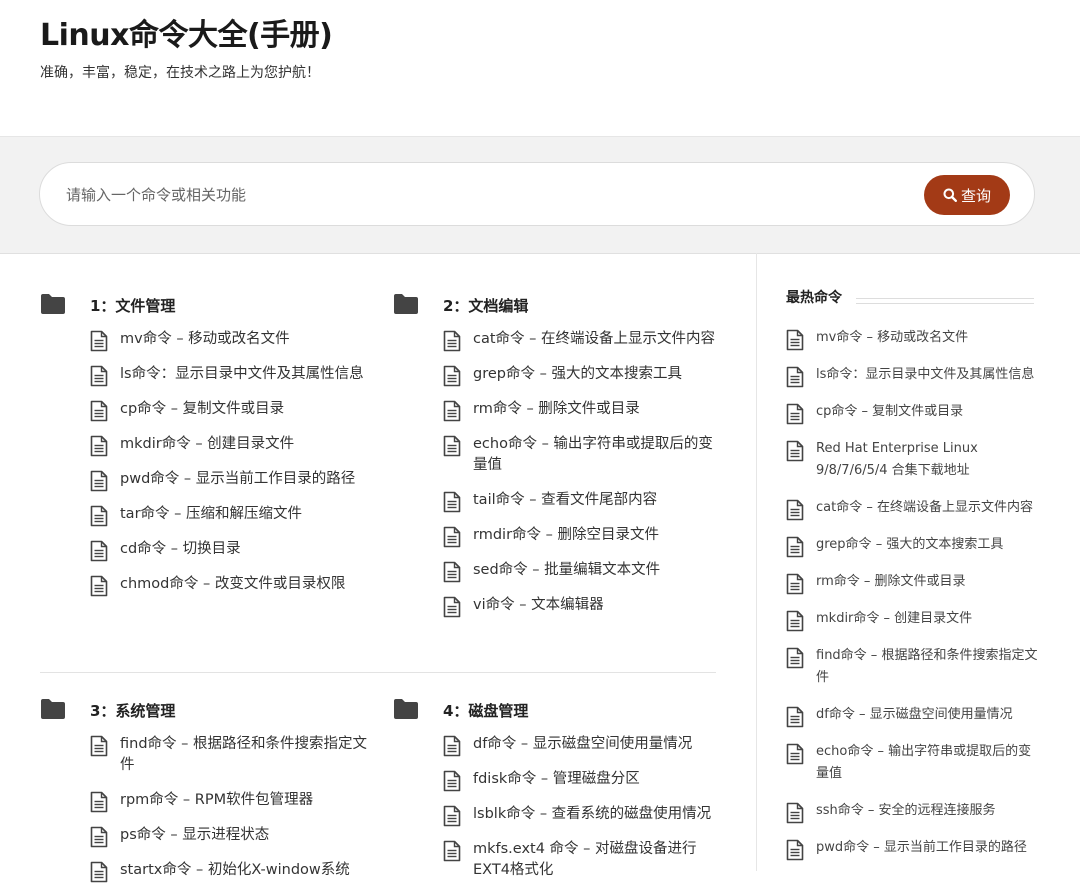 The height and width of the screenshot is (895, 1080). What do you see at coordinates (927, 667) in the screenshot?
I see `hot-command-link: find命令 – 根据路径和条件搜索指定文件` at bounding box center [927, 667].